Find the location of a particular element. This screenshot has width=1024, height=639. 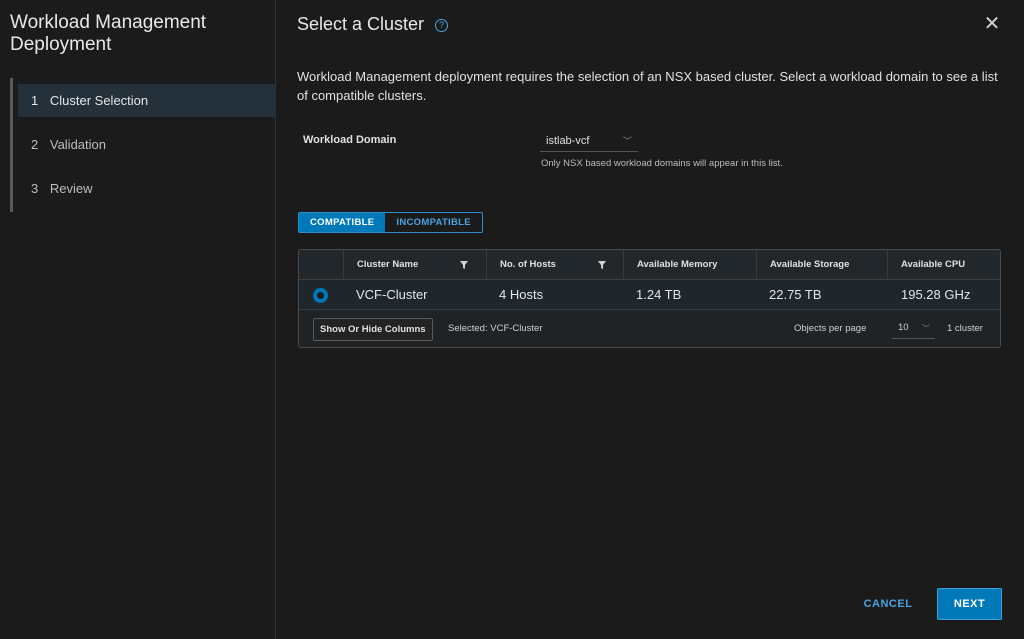

workload-domain-select: istlab-vcf ﹀ is located at coordinates (589, 142).